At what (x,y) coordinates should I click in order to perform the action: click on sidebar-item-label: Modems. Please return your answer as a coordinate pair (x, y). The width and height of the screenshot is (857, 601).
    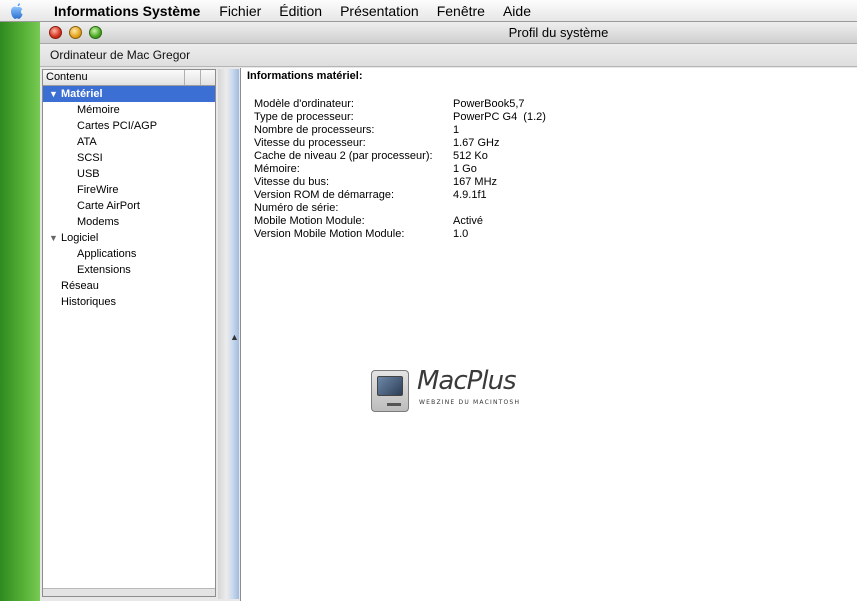
    Looking at the image, I should click on (98, 222).